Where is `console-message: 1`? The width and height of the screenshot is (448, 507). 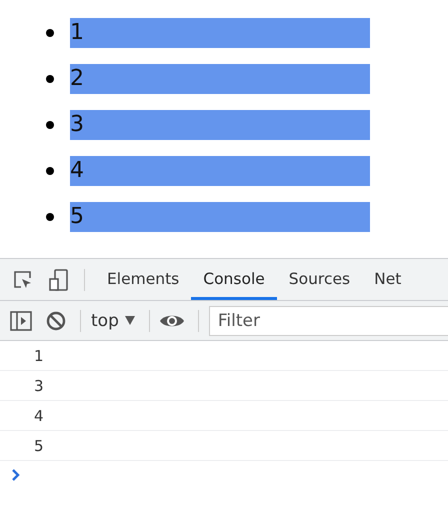 console-message: 1 is located at coordinates (39, 355).